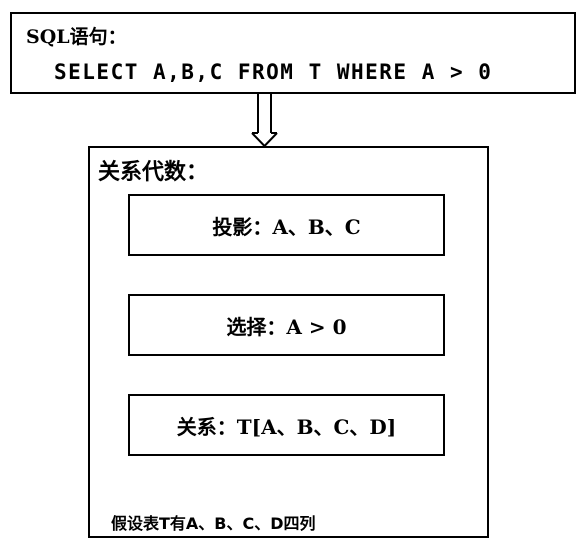  Describe the element at coordinates (213, 523) in the screenshot. I see `table-assumption-note: 假设表T有A、B、C、D四列` at that location.